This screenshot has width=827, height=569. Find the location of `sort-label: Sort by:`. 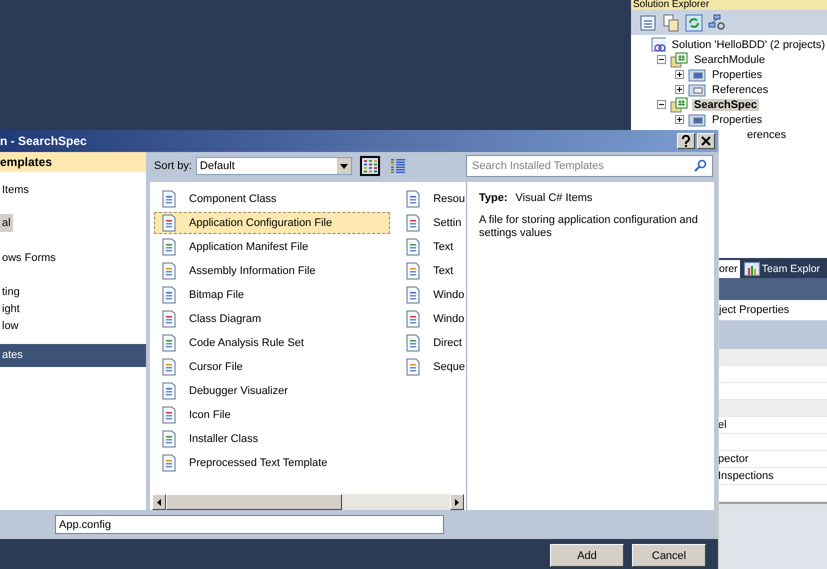

sort-label: Sort by: is located at coordinates (173, 166).